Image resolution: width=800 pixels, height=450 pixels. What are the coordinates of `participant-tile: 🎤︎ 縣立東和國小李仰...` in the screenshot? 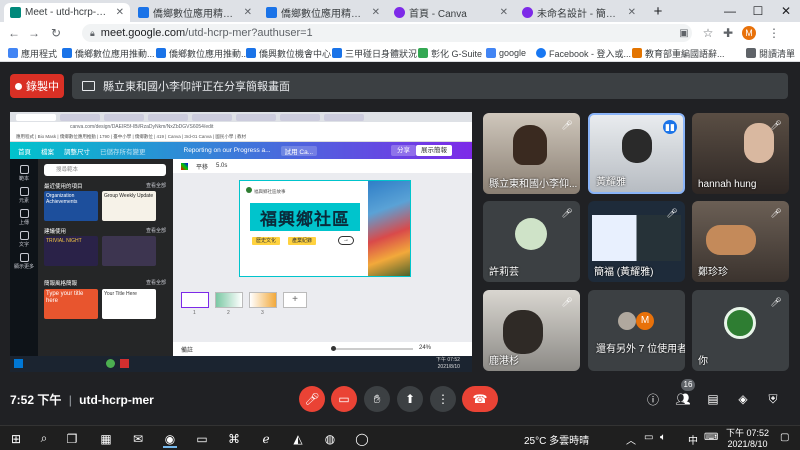 It's located at (531, 153).